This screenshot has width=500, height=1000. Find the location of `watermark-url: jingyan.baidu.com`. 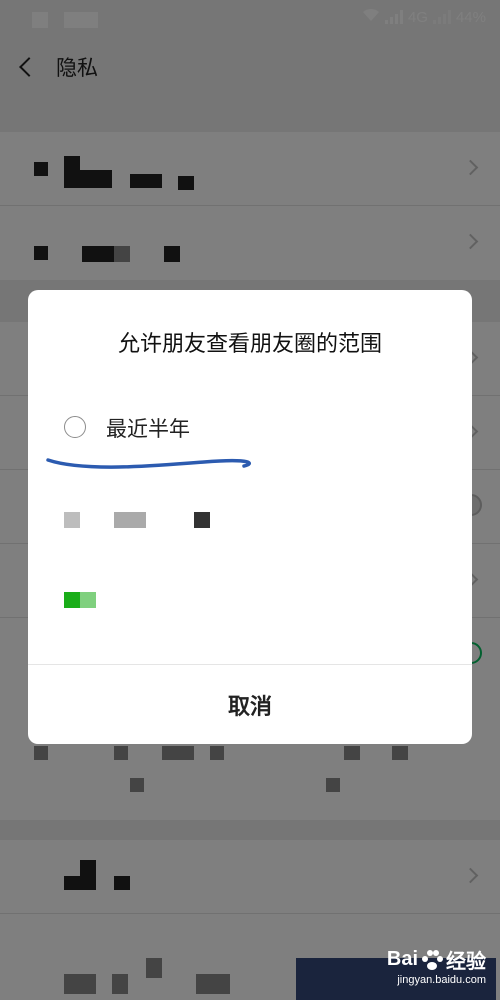

watermark-url: jingyan.baidu.com is located at coordinates (441, 980).